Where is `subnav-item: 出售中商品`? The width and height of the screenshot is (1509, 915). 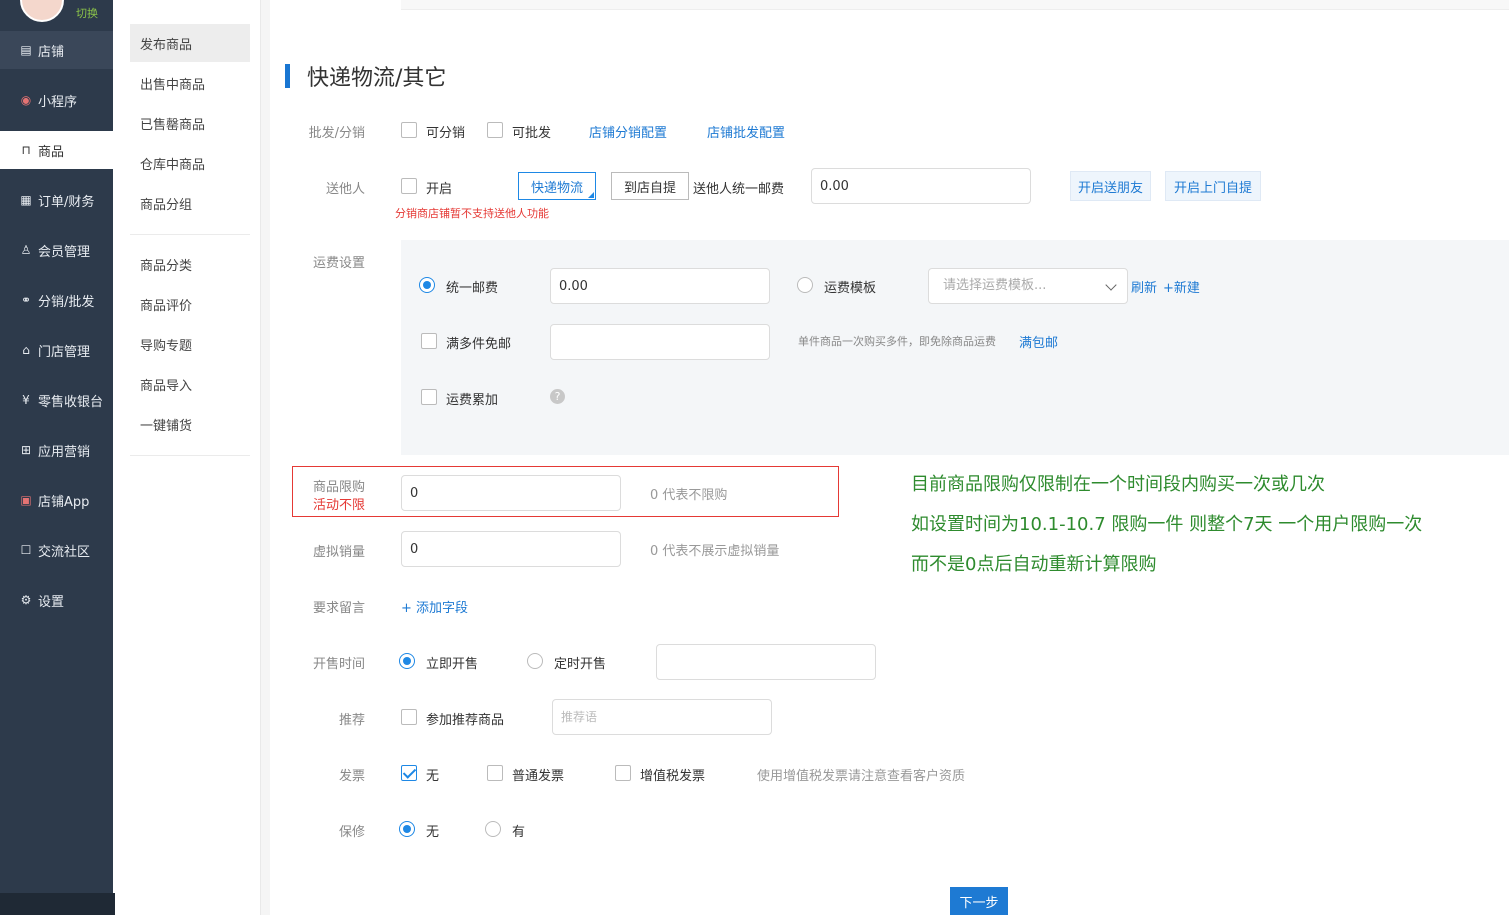 subnav-item: 出售中商品 is located at coordinates (190, 83).